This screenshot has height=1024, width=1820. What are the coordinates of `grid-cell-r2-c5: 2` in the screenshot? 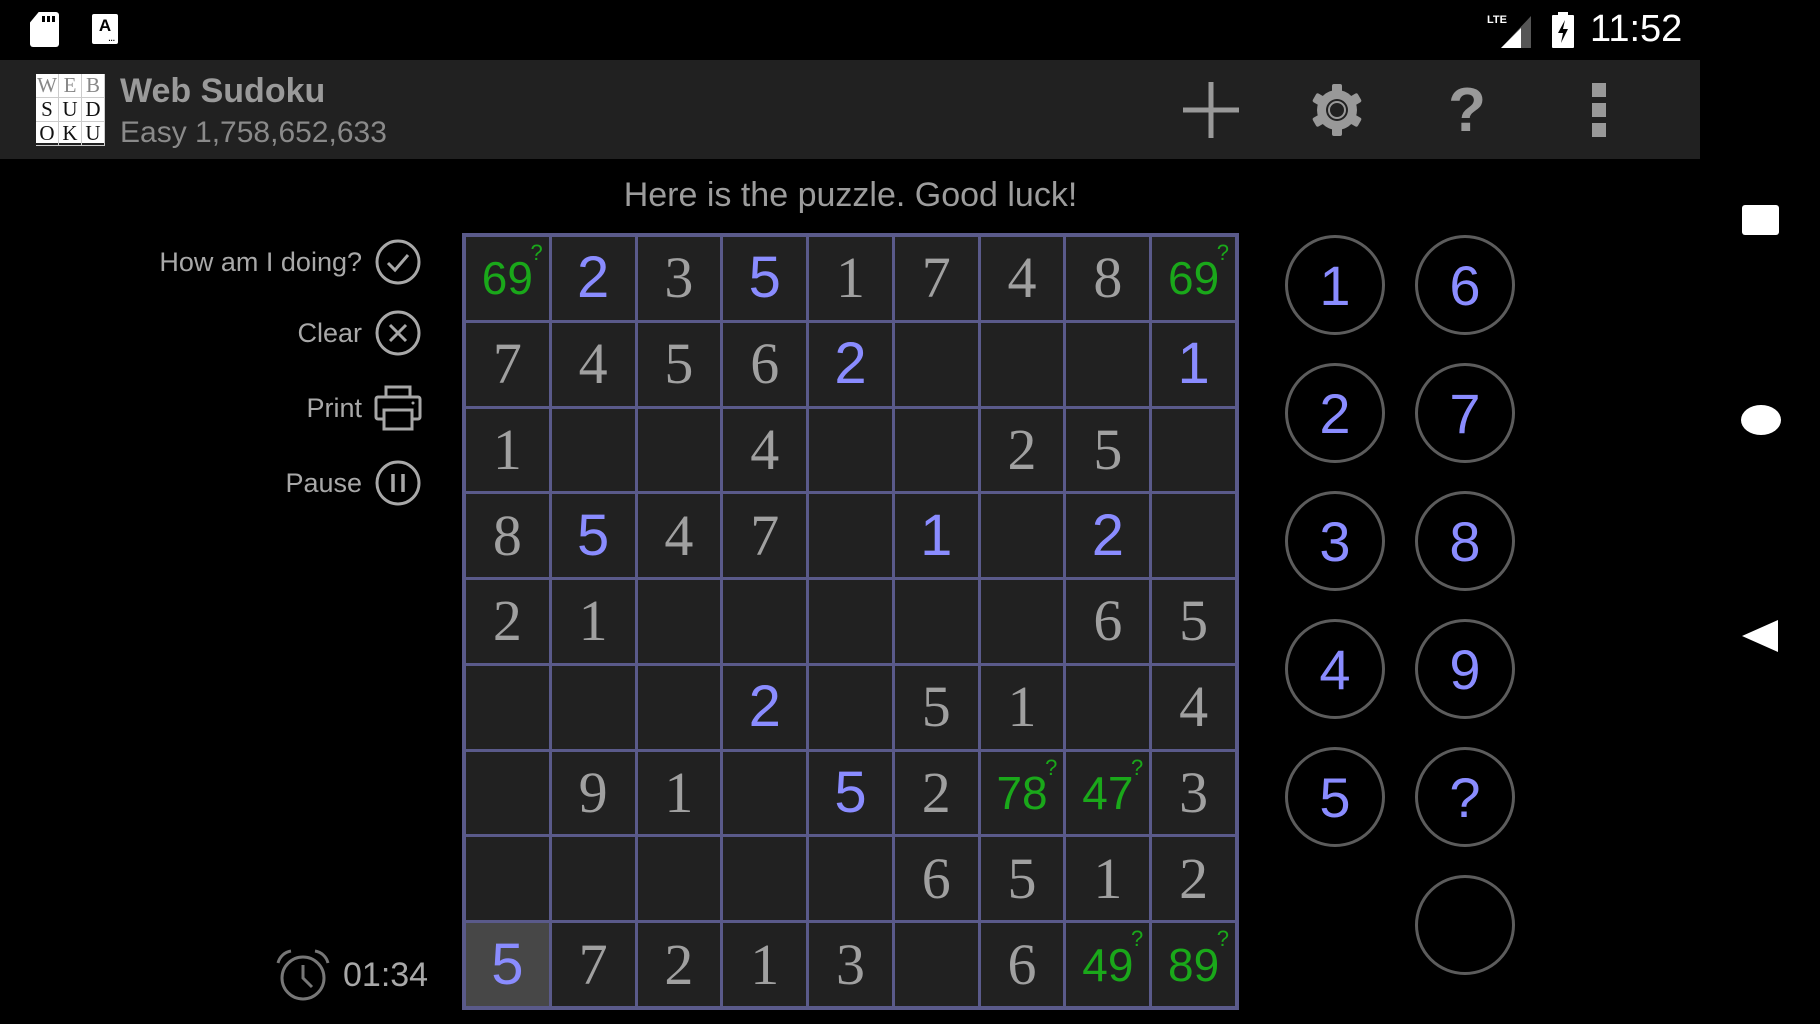 It's located at (850, 364).